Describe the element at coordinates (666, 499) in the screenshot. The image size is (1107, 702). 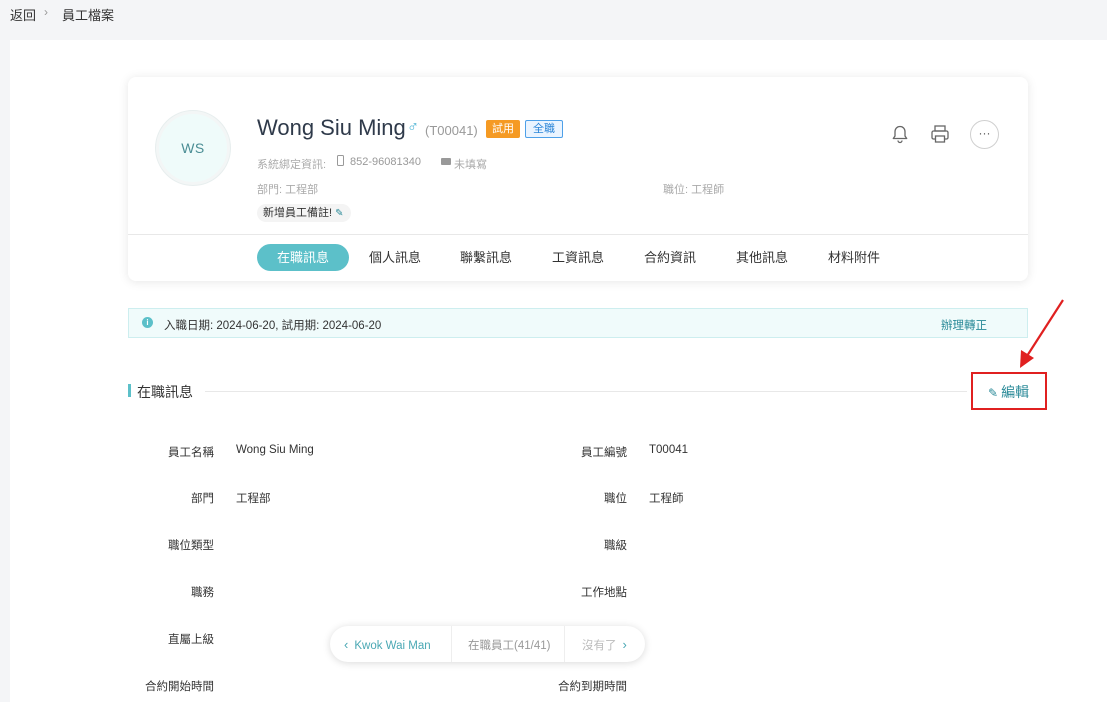
I see `field-value: 工程師` at that location.